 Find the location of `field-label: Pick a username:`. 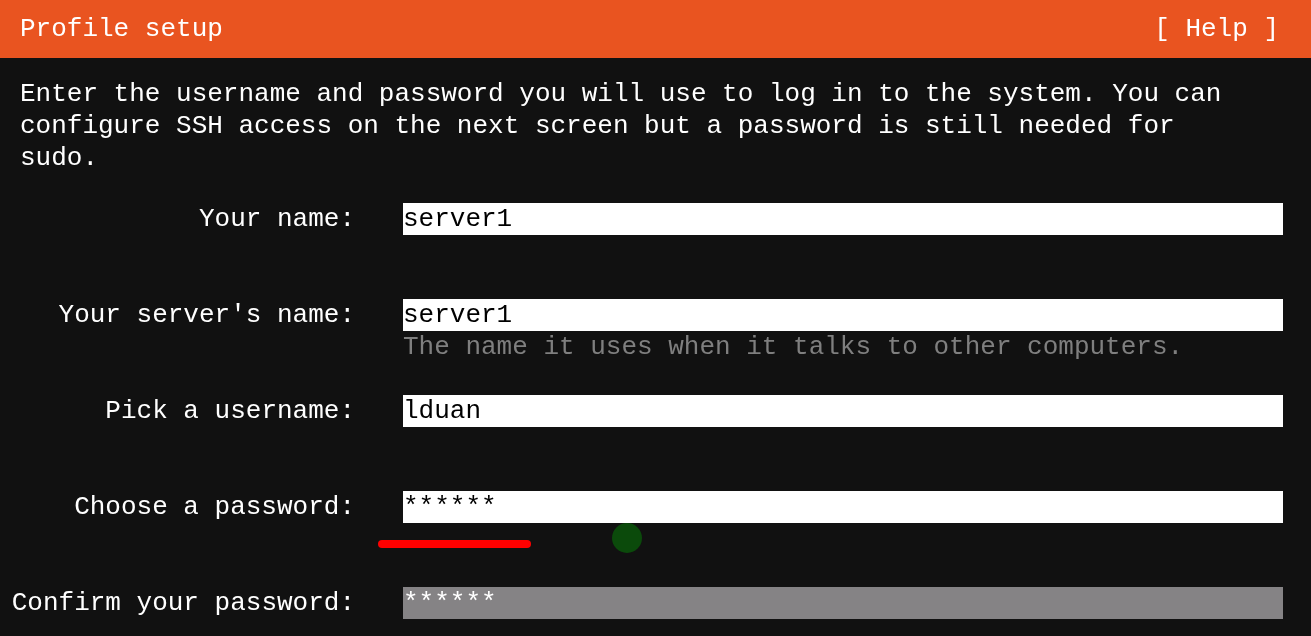

field-label: Pick a username: is located at coordinates (229, 411).